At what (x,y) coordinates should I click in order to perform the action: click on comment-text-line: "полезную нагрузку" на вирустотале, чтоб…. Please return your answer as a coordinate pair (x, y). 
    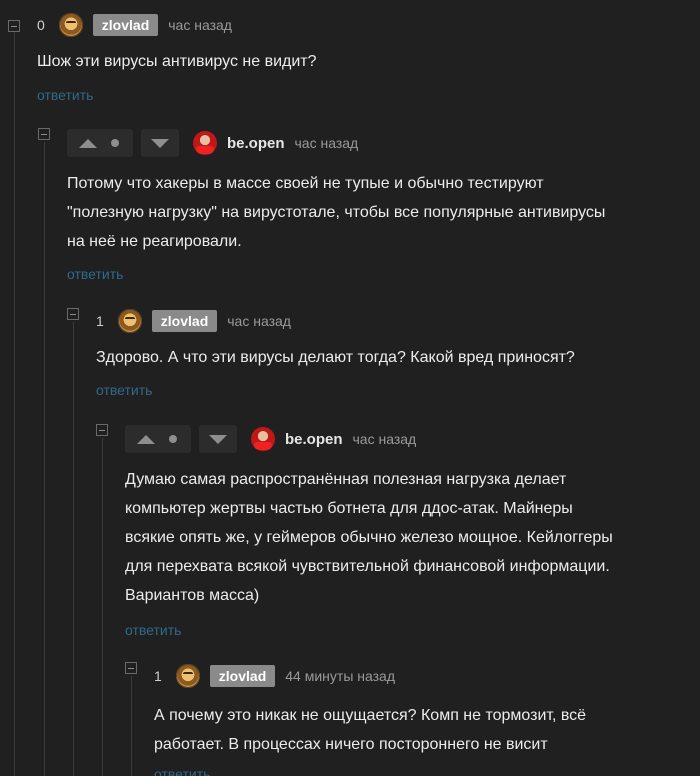
    Looking at the image, I should click on (336, 212).